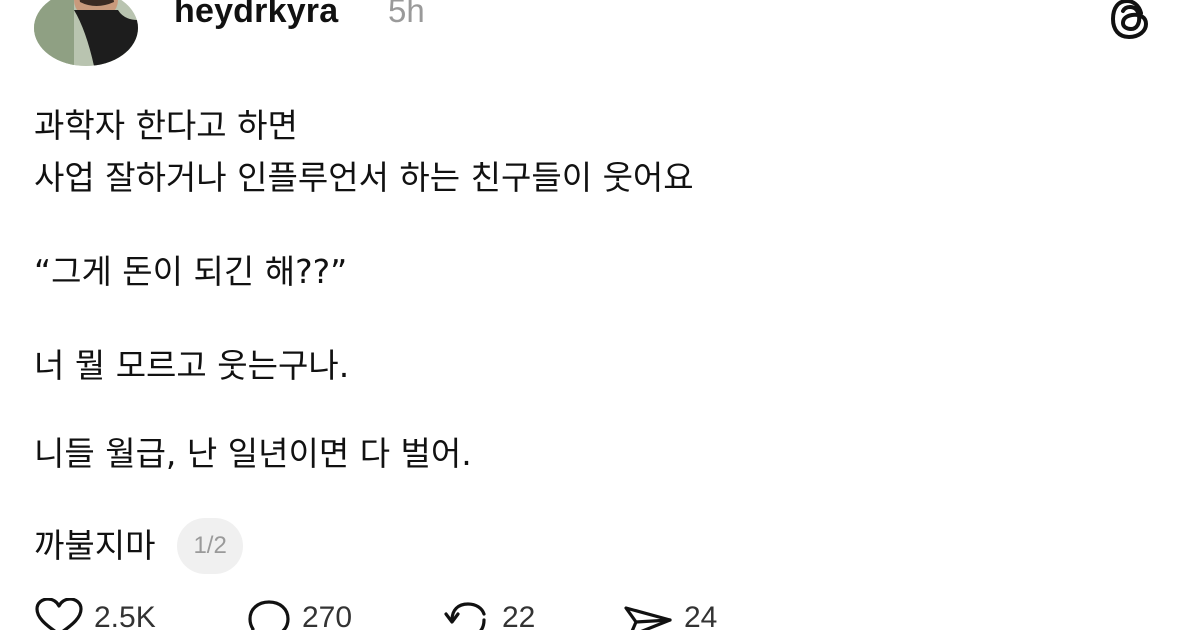 This screenshot has height=630, width=1200. I want to click on page-indicator: 1/2, so click(210, 546).